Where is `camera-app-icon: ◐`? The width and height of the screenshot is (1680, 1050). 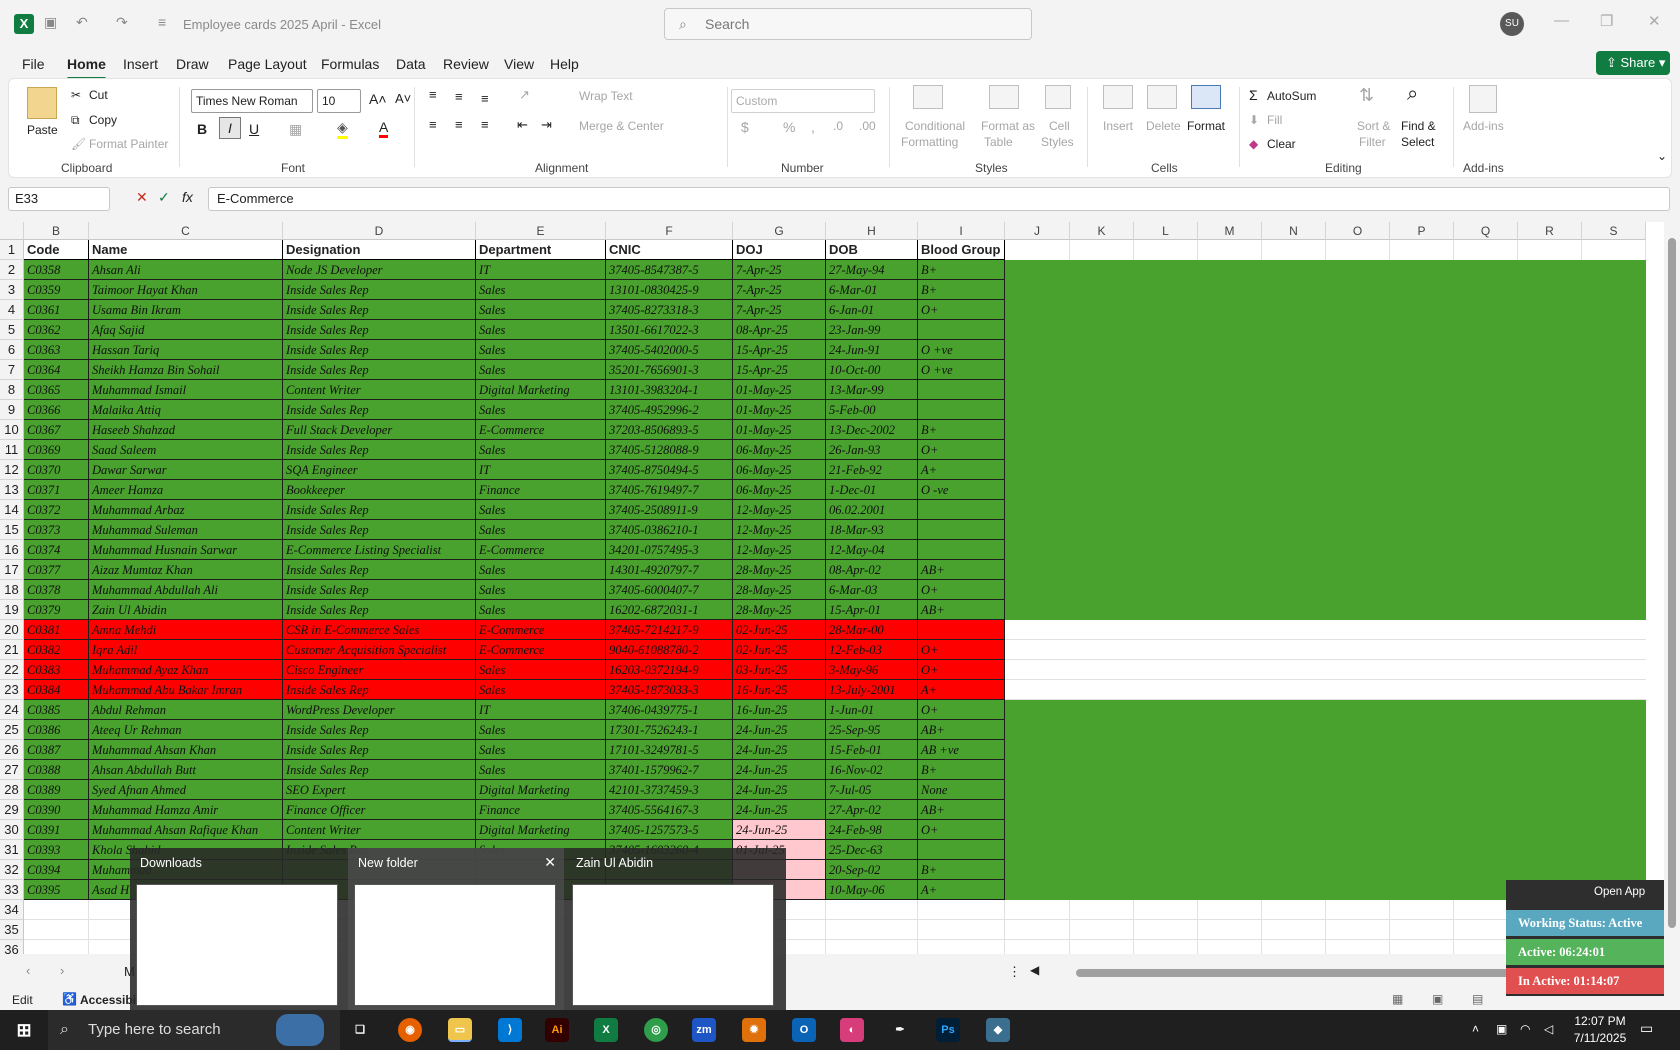 camera-app-icon: ◐ is located at coordinates (852, 1030).